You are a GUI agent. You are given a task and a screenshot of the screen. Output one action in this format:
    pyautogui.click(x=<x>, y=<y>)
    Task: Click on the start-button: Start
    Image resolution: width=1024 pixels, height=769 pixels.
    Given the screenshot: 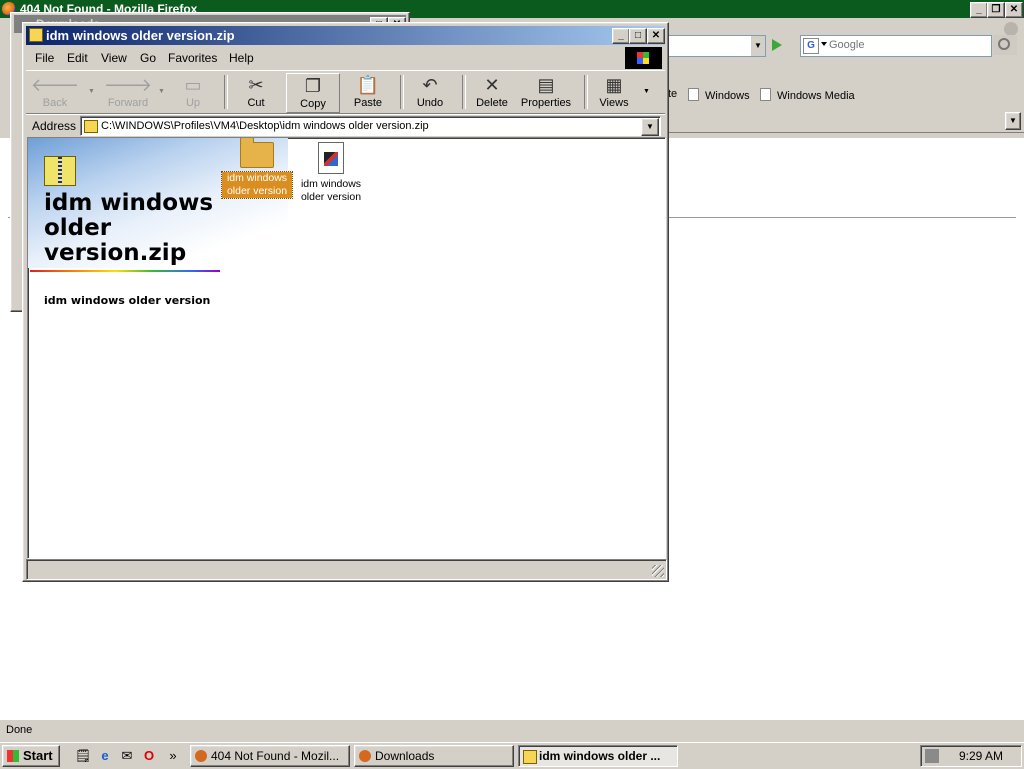 What is the action you would take?
    pyautogui.click(x=31, y=756)
    